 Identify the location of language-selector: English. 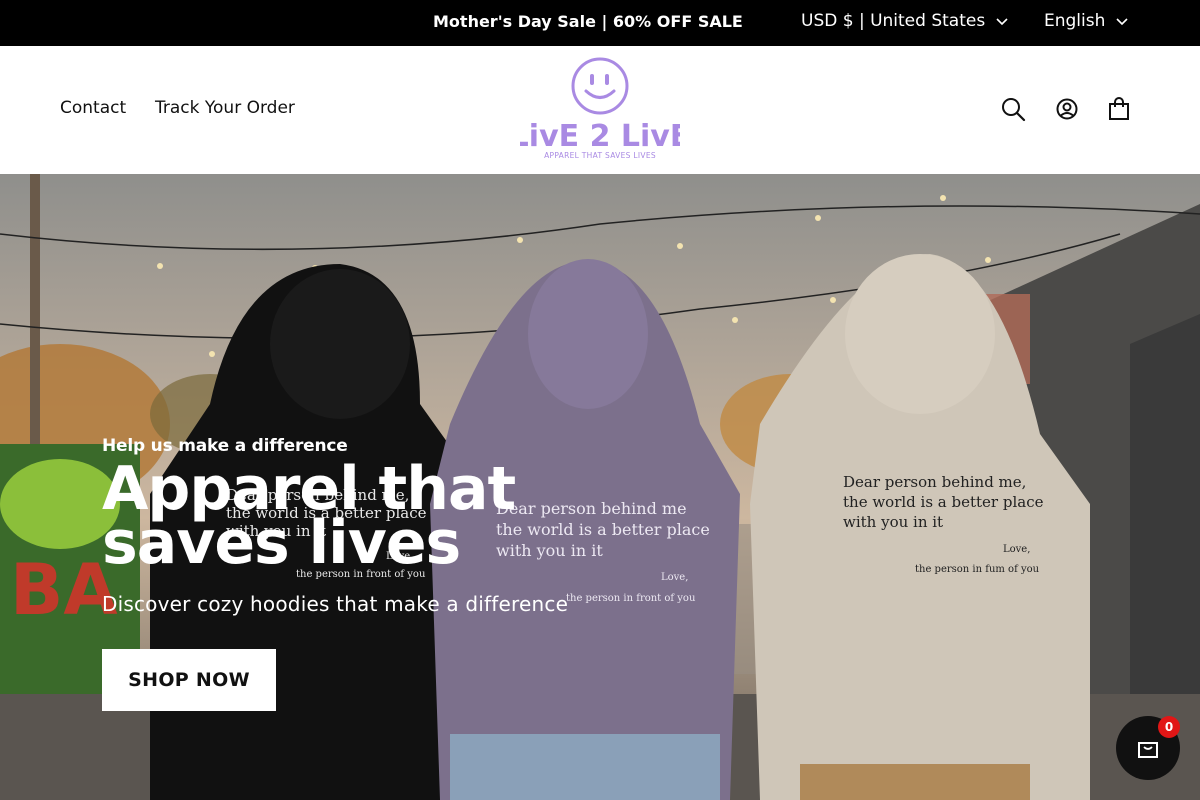
(1086, 21).